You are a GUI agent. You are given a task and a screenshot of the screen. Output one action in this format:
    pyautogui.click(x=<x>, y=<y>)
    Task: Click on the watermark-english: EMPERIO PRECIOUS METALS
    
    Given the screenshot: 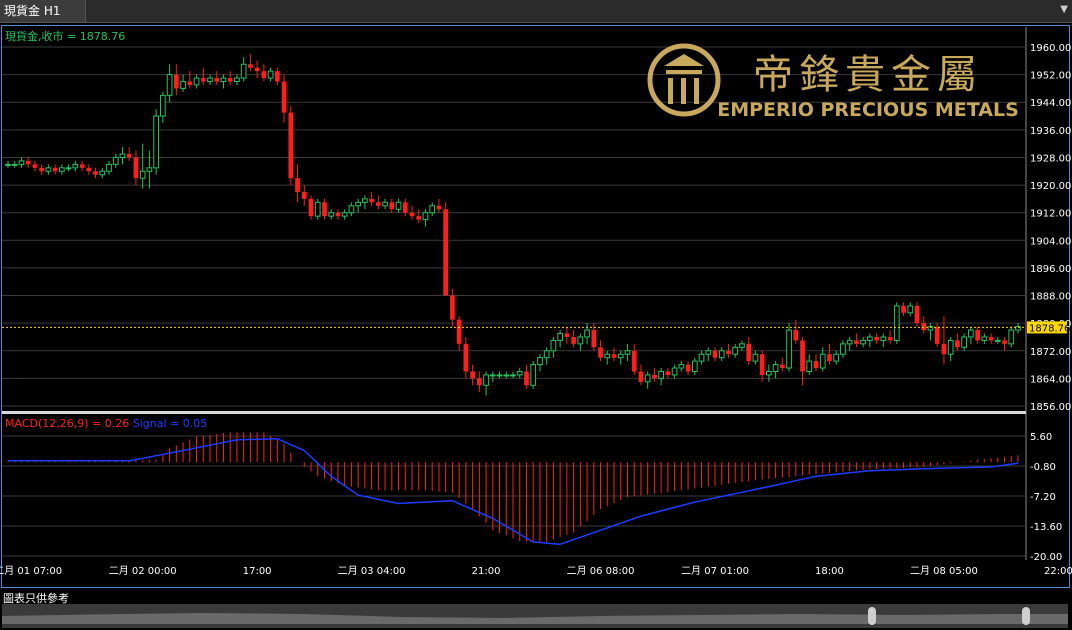 What is the action you would take?
    pyautogui.click(x=868, y=110)
    